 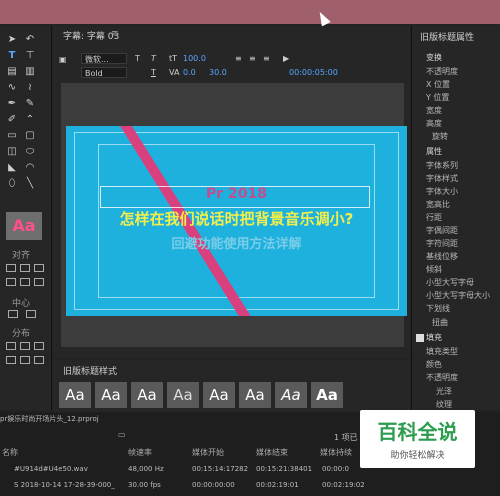 What do you see at coordinates (30, 168) in the screenshot?
I see `arc-tool-icon: ◠` at bounding box center [30, 168].